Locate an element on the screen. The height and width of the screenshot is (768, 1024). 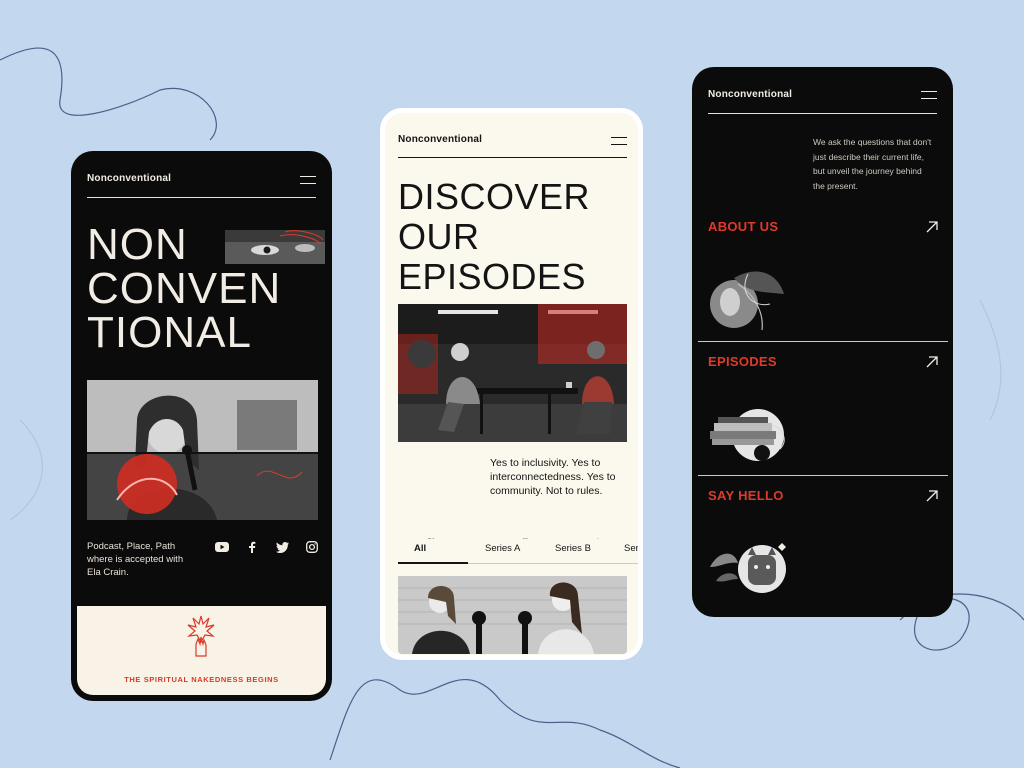
hero-line: CONVEN is located at coordinates (184, 288).